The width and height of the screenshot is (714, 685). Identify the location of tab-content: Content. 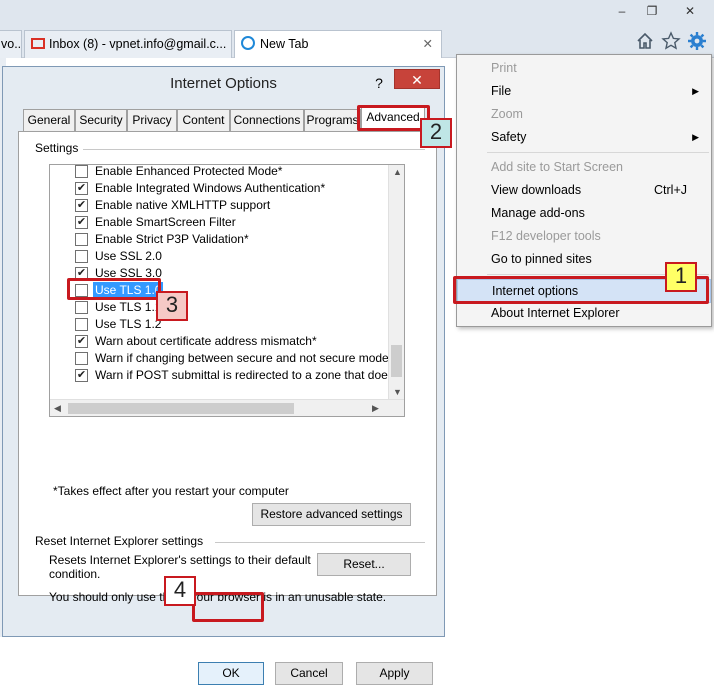
(203, 120).